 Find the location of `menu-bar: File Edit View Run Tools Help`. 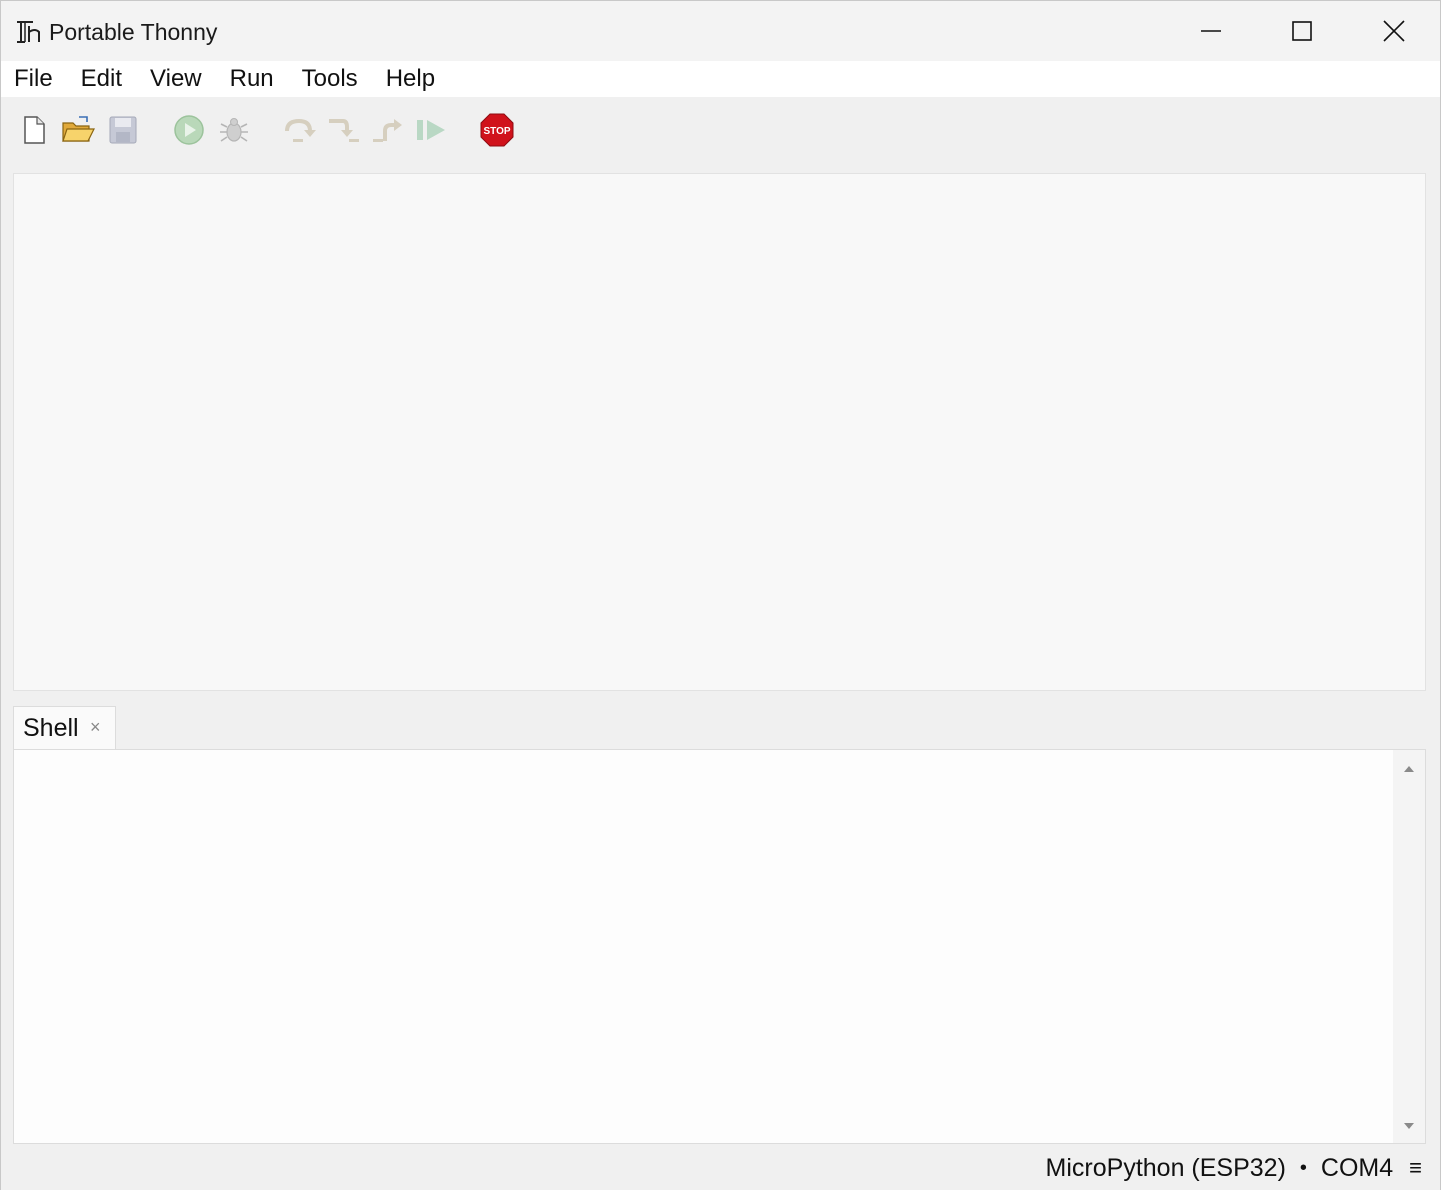

menu-bar: File Edit View Run Tools Help is located at coordinates (720, 79).